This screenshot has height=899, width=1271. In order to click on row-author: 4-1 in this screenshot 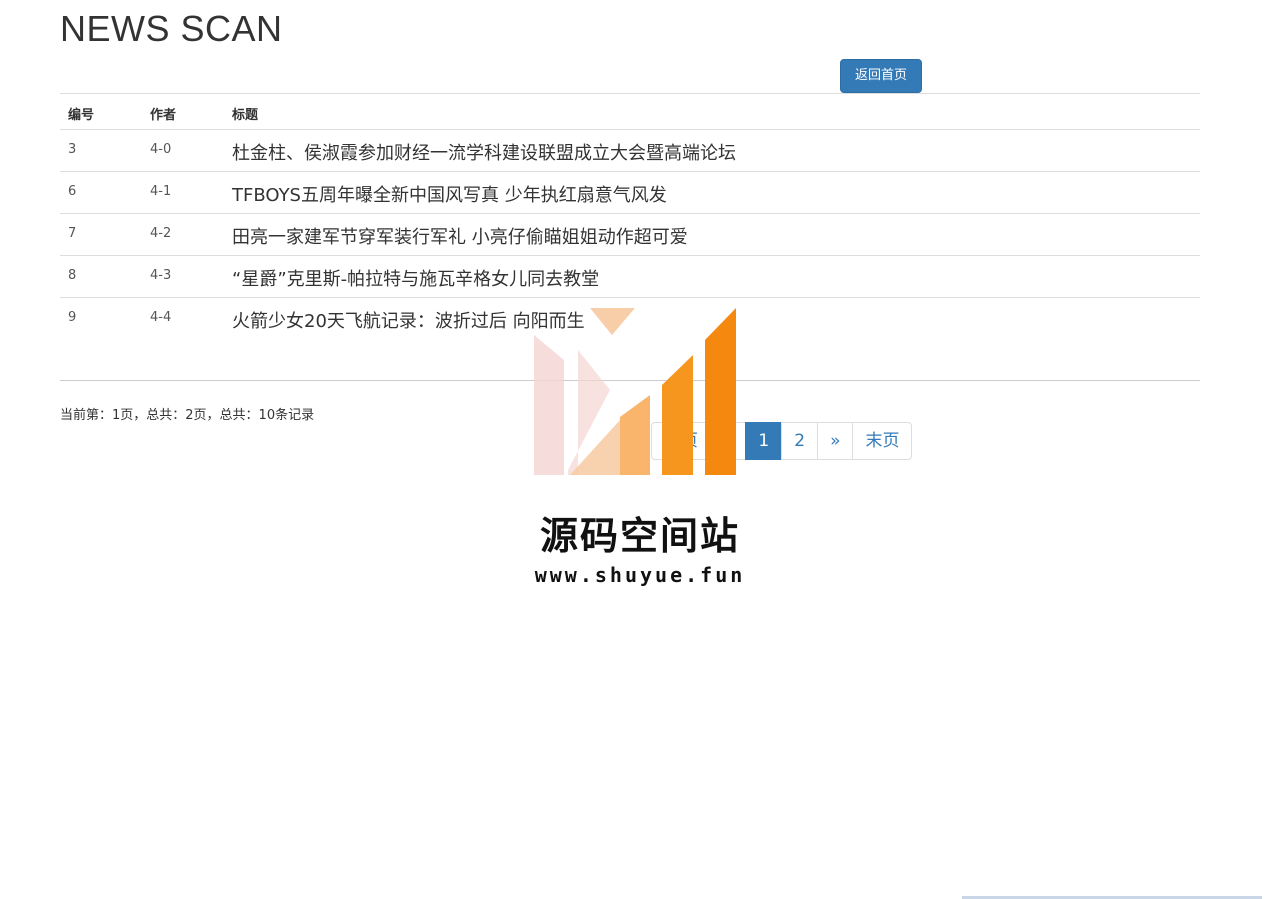, I will do `click(161, 191)`.